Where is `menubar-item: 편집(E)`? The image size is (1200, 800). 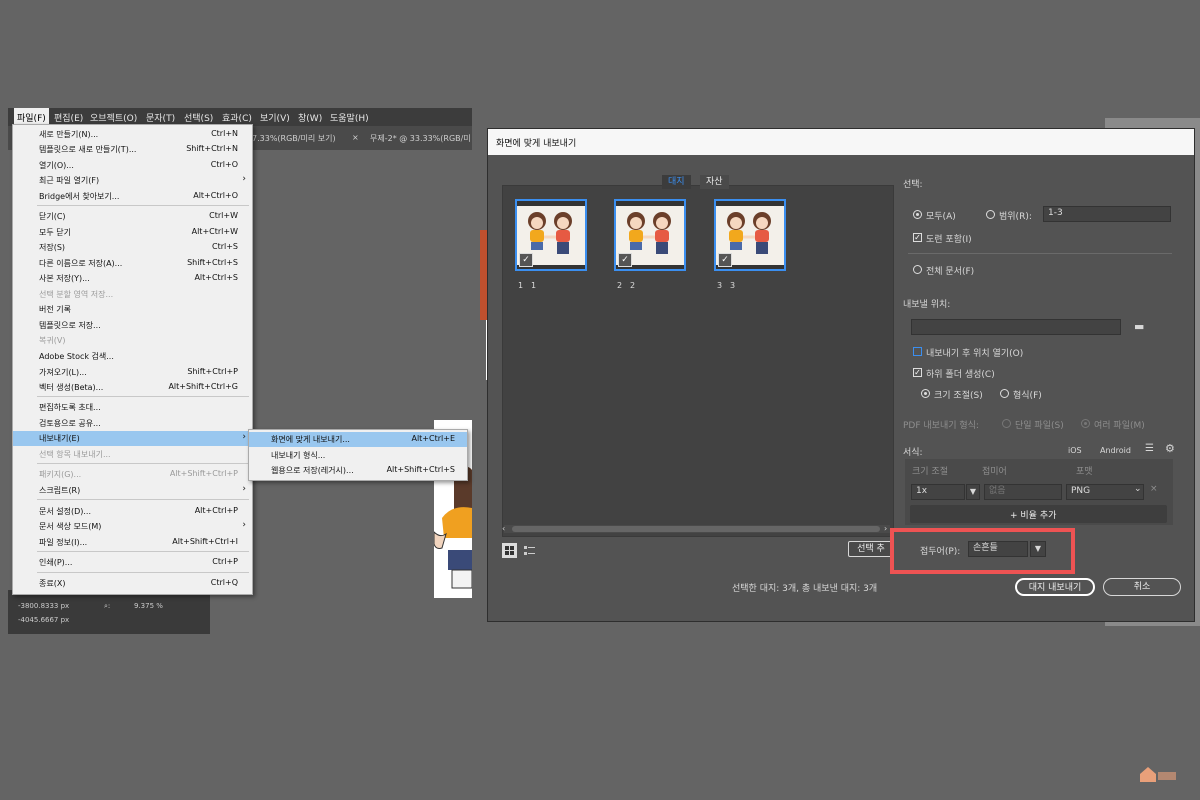 menubar-item: 편집(E) is located at coordinates (68, 117).